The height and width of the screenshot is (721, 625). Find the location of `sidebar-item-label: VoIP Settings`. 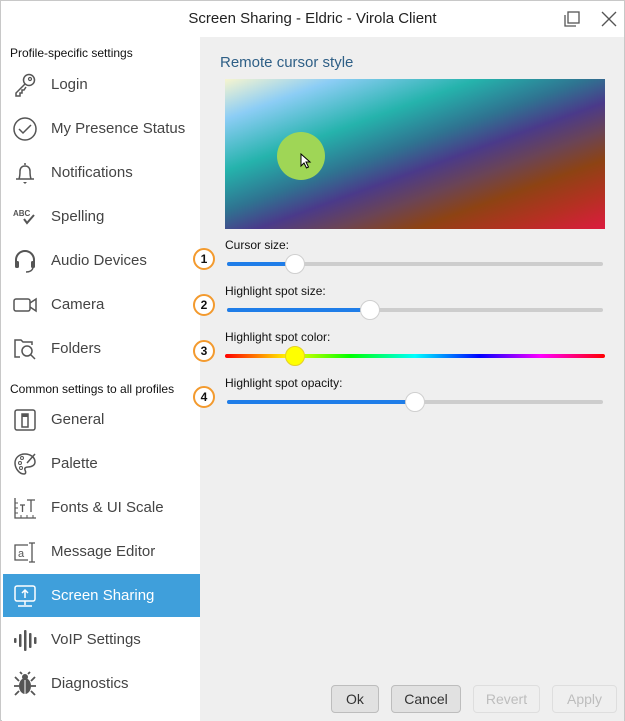

sidebar-item-label: VoIP Settings is located at coordinates (96, 639).